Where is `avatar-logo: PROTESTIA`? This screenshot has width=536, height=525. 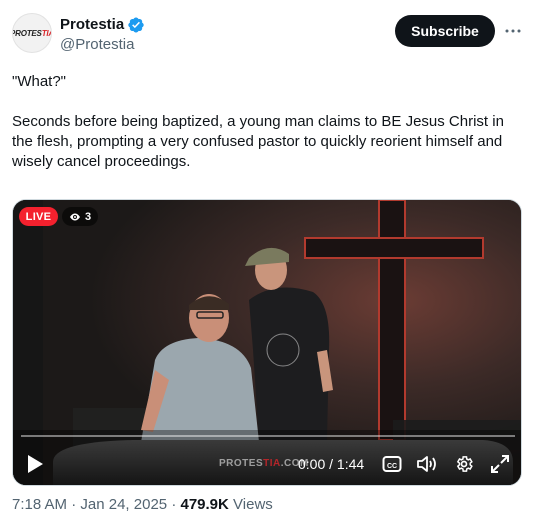 avatar-logo: PROTESTIA is located at coordinates (31, 33).